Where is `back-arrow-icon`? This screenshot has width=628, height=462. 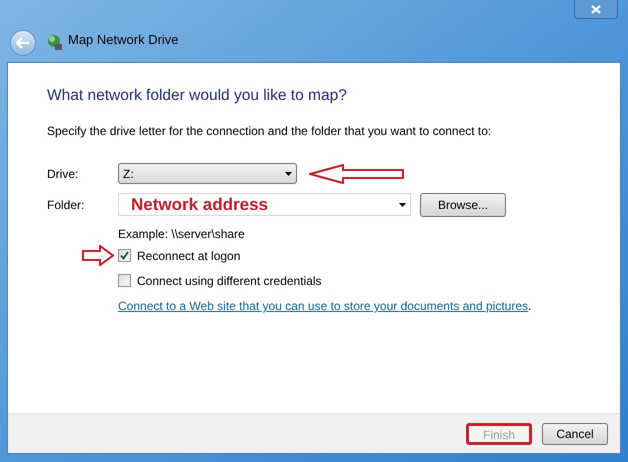
back-arrow-icon is located at coordinates (23, 43).